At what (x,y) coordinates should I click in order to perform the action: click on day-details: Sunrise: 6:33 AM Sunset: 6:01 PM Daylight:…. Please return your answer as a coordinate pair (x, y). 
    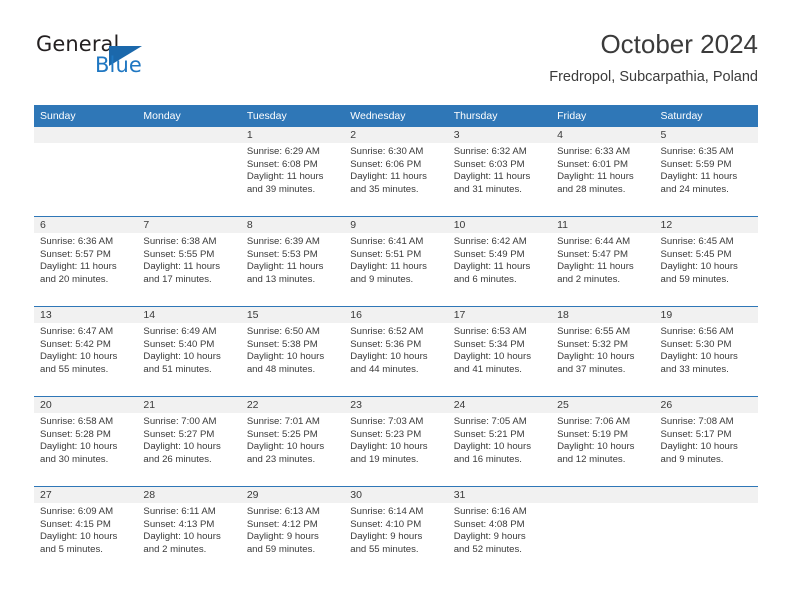
    Looking at the image, I should click on (602, 169).